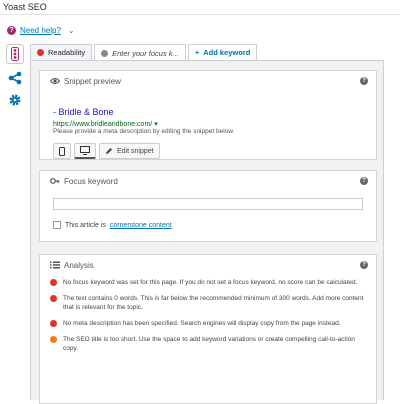 The height and width of the screenshot is (404, 400). I want to click on need-help-link: Need help?, so click(40, 30).